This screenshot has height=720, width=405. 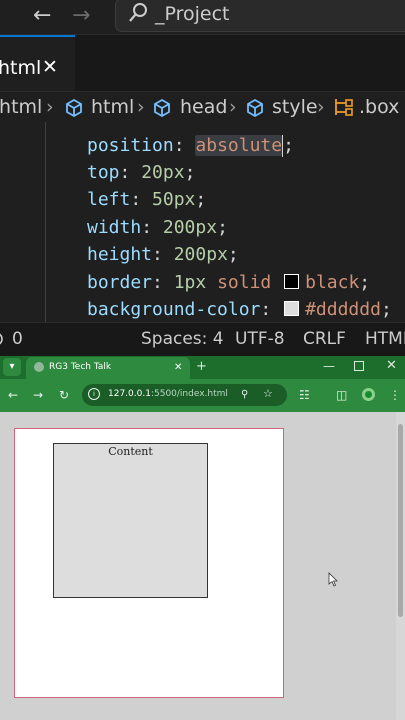 I want to click on minimize-icon: —, so click(x=329, y=366).